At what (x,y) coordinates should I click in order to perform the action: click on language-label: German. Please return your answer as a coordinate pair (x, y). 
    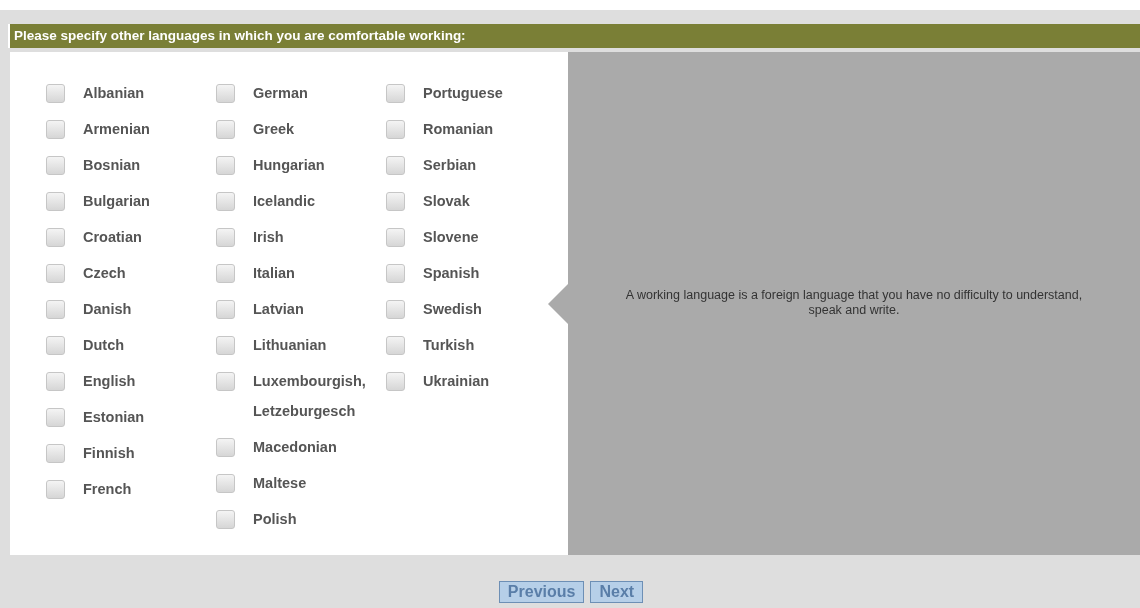
    Looking at the image, I should click on (280, 93).